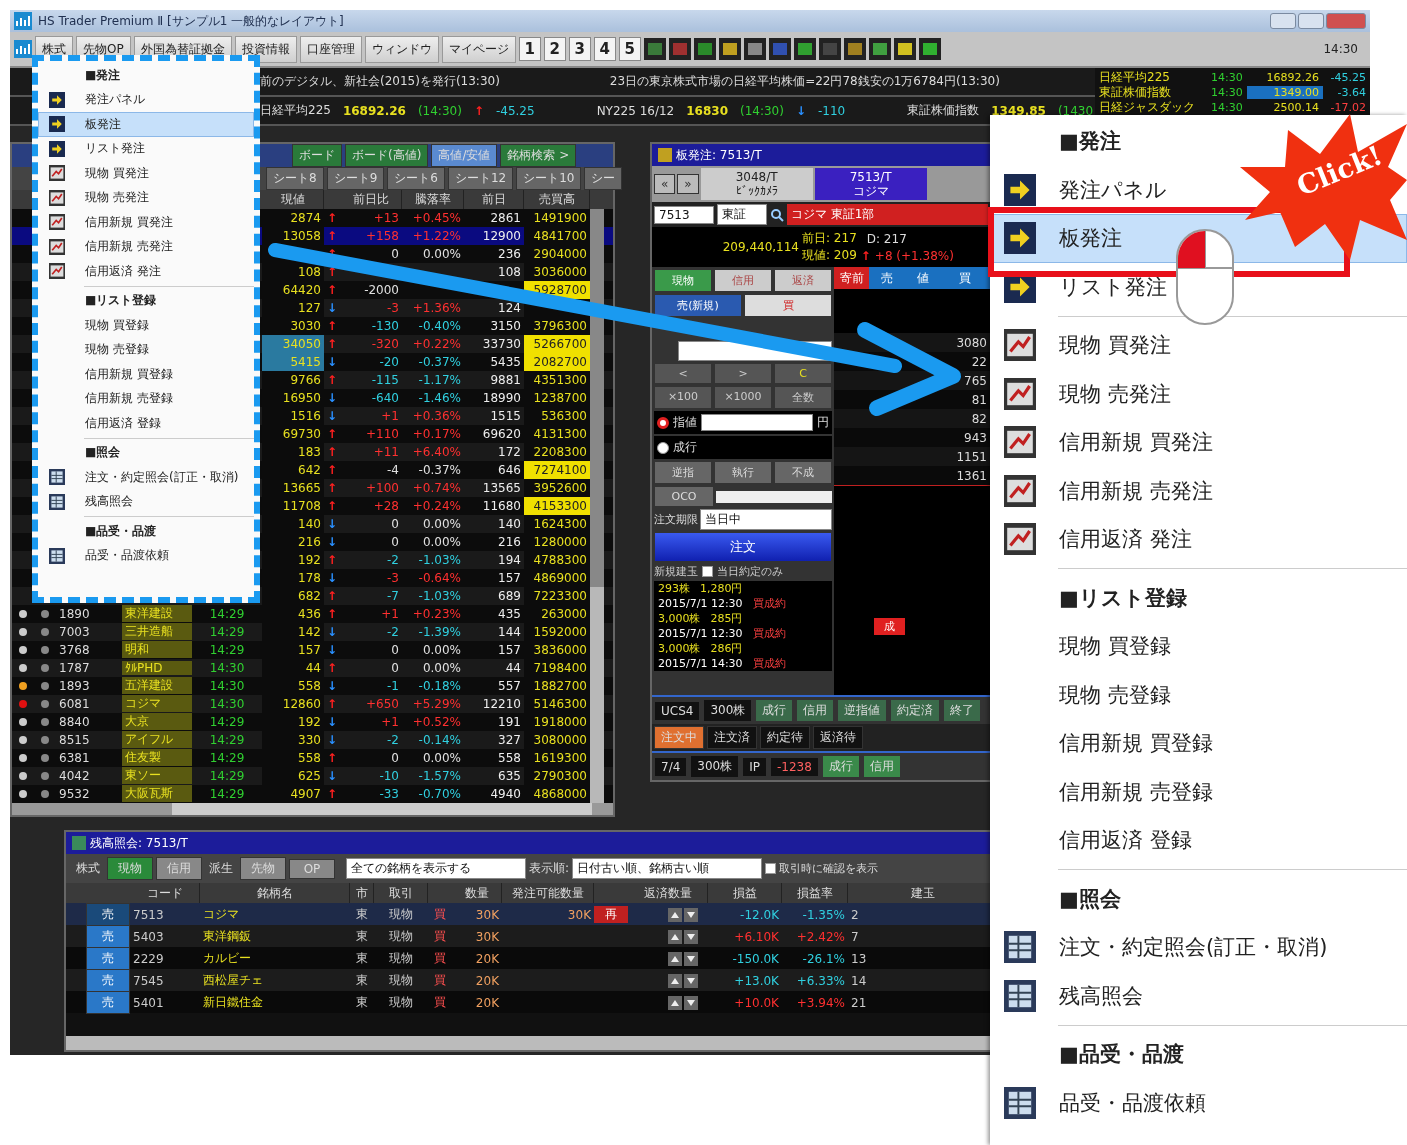  I want to click on order-status-tab: 返済待, so click(838, 737).